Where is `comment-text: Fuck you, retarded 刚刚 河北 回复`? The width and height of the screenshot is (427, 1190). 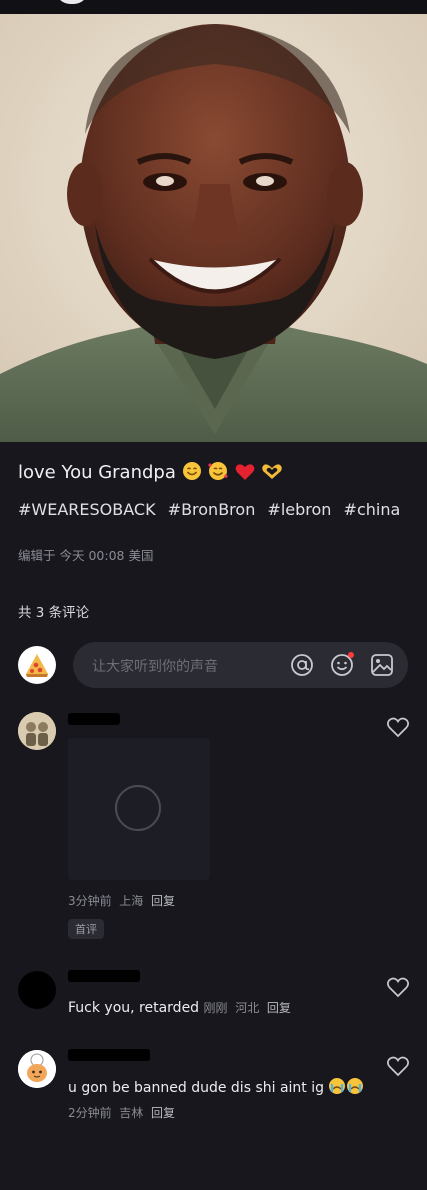
comment-text: Fuck you, retarded 刚刚 河北 回复 is located at coordinates (179, 1007).